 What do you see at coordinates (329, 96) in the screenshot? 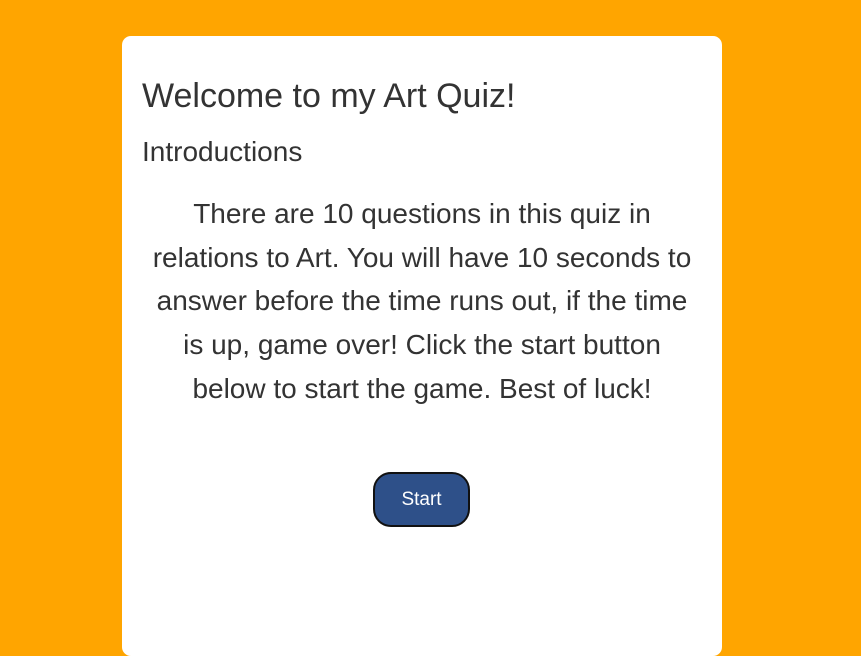
I see `page-title: Welcome to my Art Quiz!` at bounding box center [329, 96].